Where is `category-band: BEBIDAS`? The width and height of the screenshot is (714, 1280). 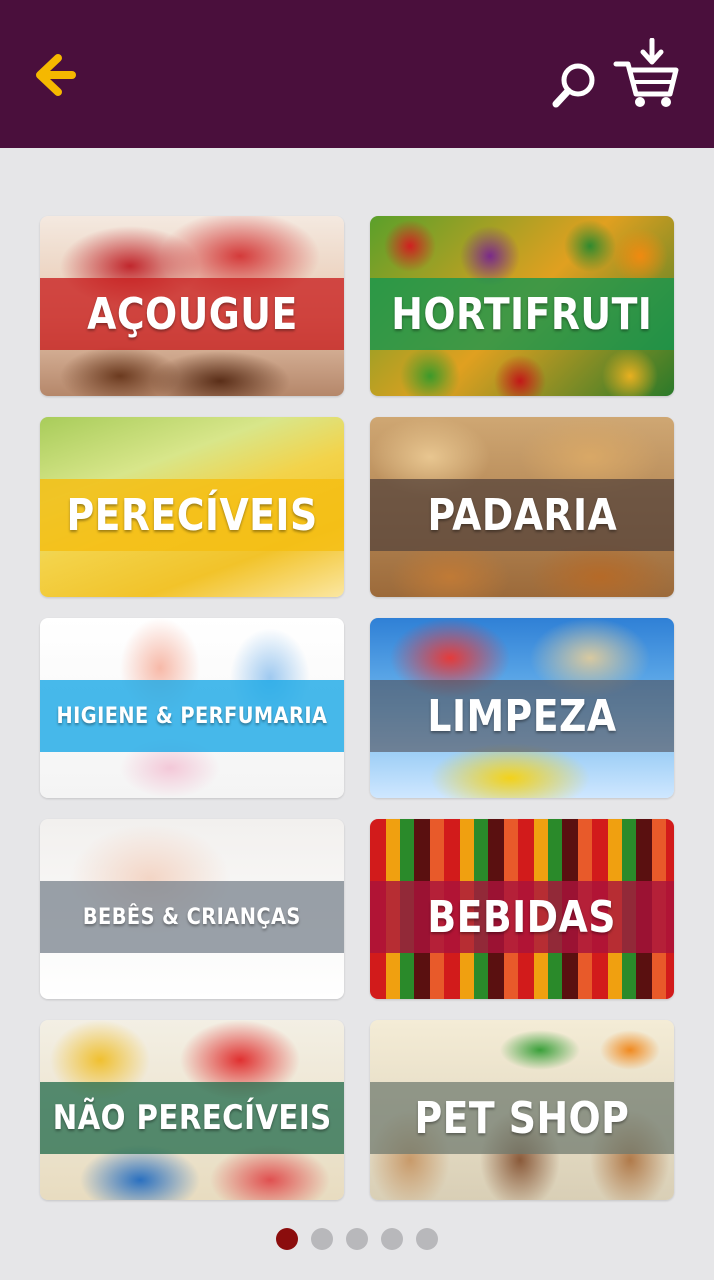
category-band: BEBIDAS is located at coordinates (522, 917).